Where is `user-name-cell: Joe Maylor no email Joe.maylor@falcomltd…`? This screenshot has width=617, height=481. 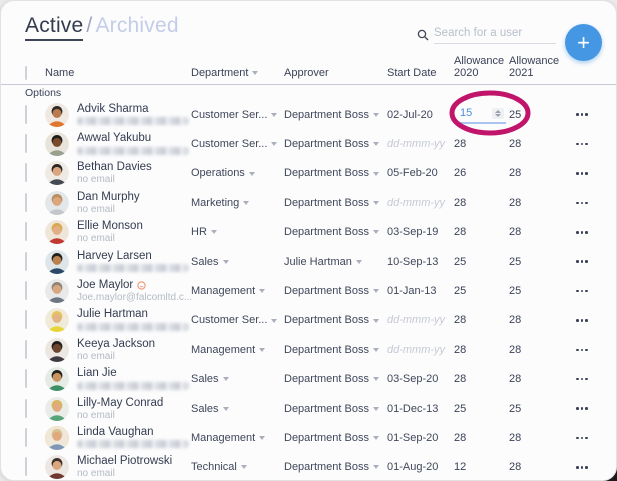 user-name-cell: Joe Maylor no email Joe.maylor@falcomltd… is located at coordinates (118, 291).